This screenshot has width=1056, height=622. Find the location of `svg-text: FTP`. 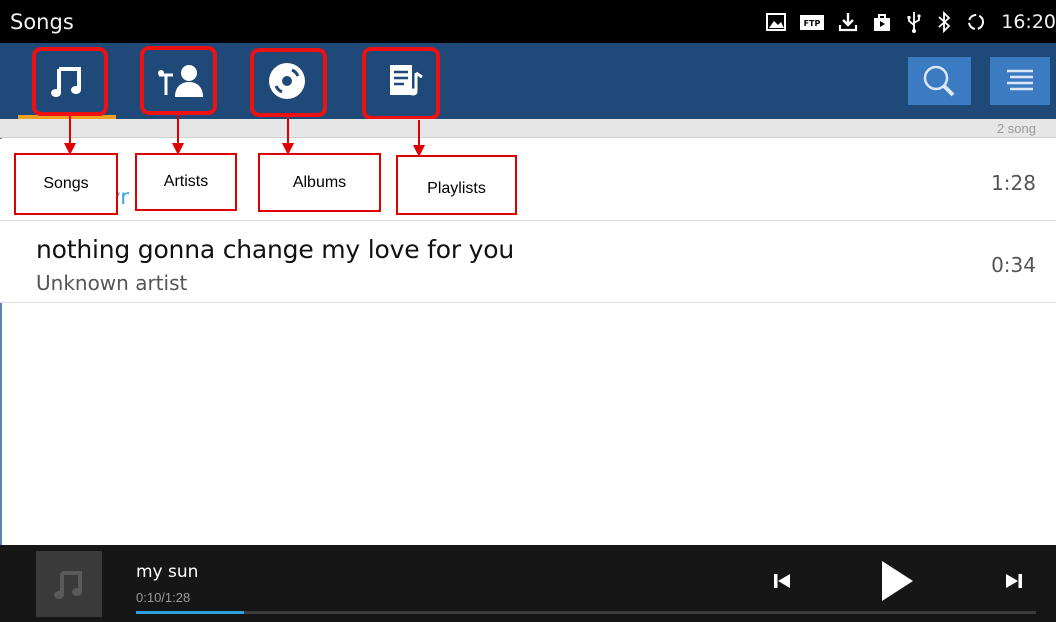

svg-text: FTP is located at coordinates (812, 23).